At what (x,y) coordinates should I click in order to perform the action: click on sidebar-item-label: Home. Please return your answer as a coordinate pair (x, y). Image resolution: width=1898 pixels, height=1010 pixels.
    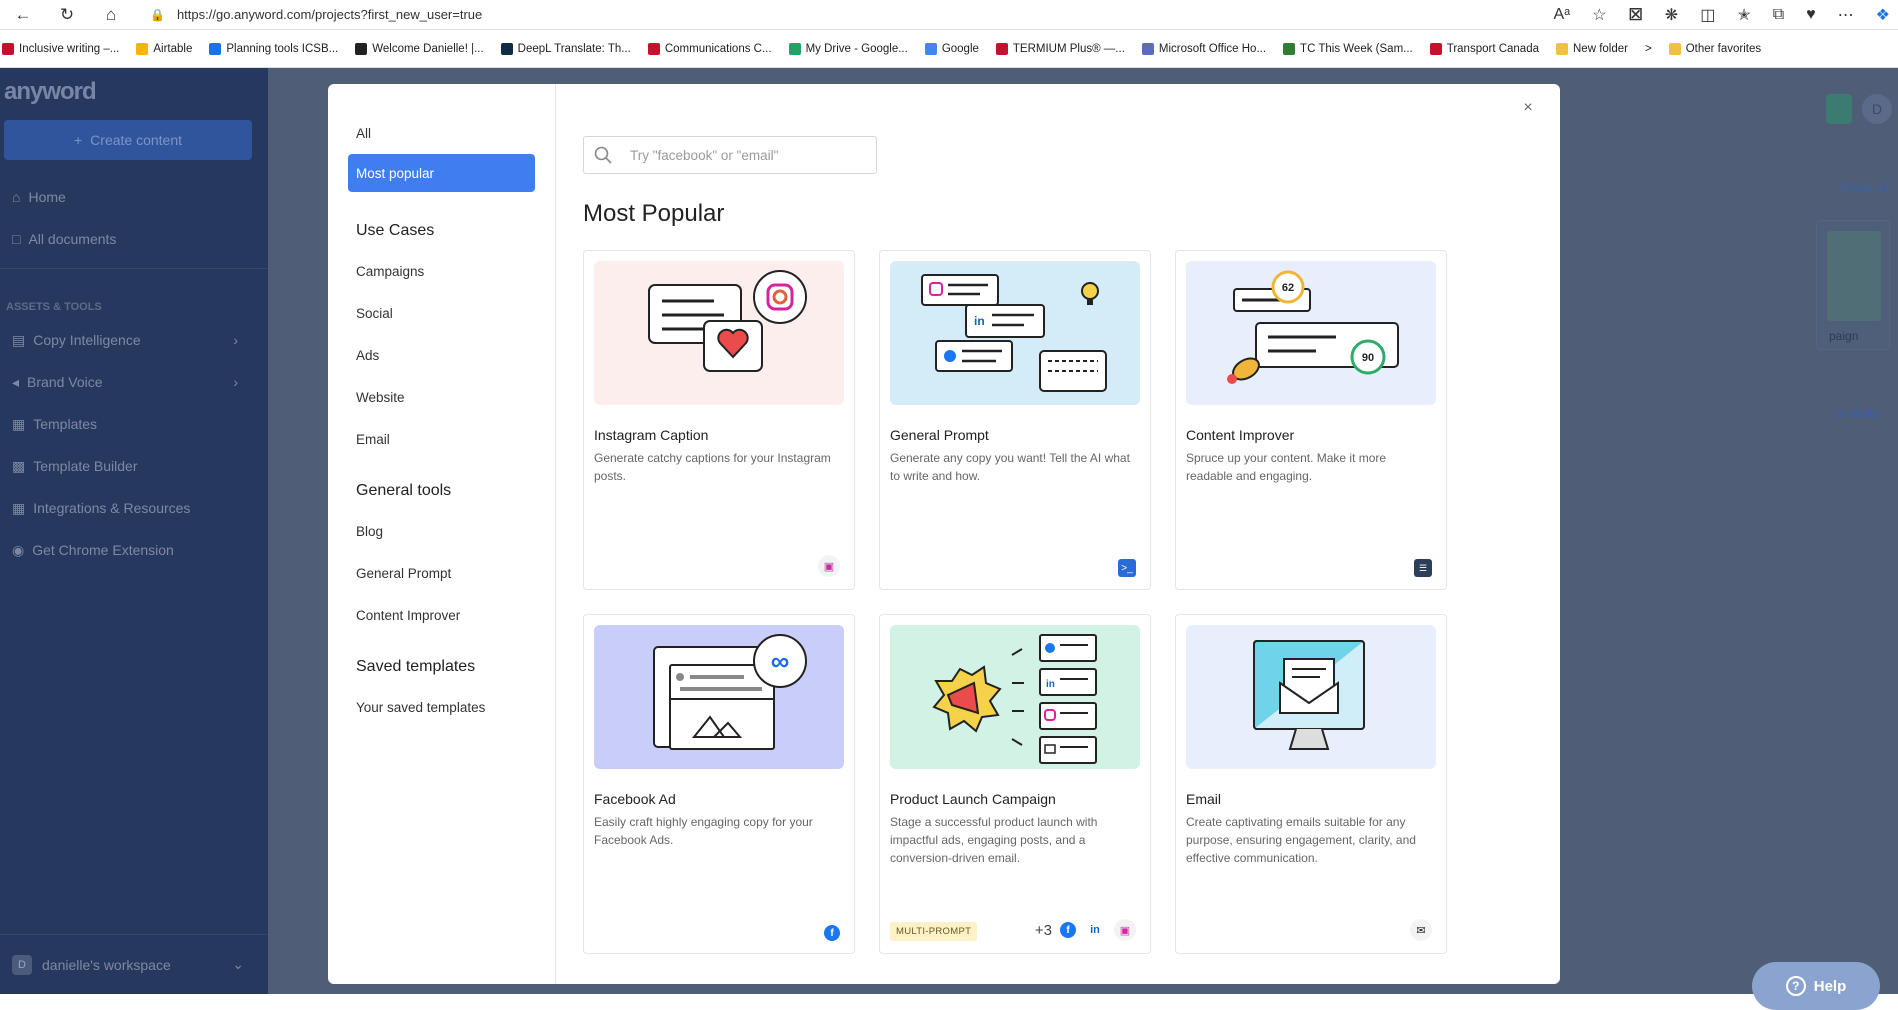
    Looking at the image, I should click on (47, 197).